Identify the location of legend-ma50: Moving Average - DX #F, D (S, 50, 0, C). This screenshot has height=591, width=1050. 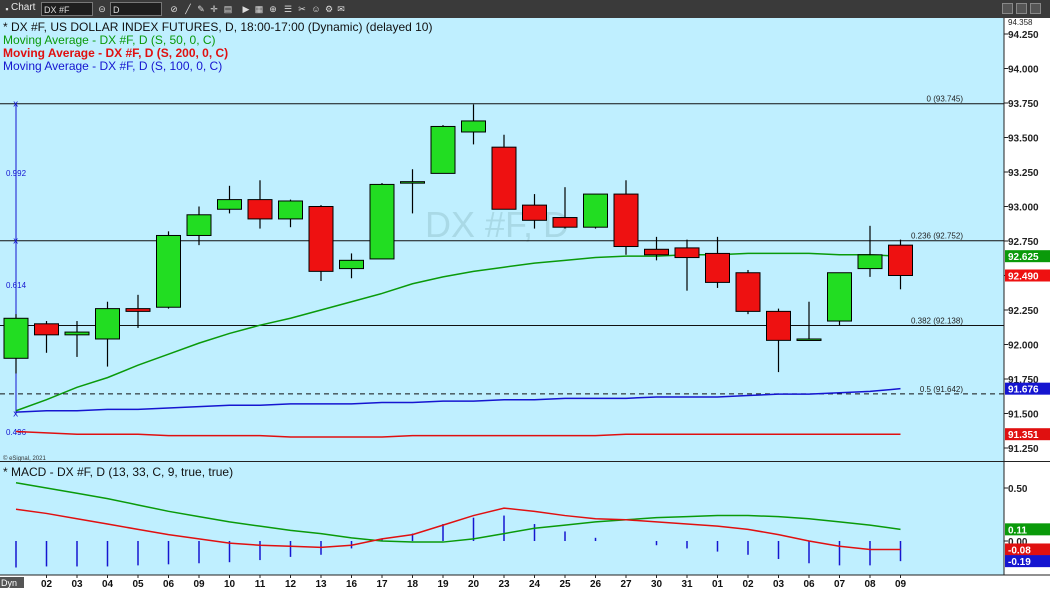
(109, 40).